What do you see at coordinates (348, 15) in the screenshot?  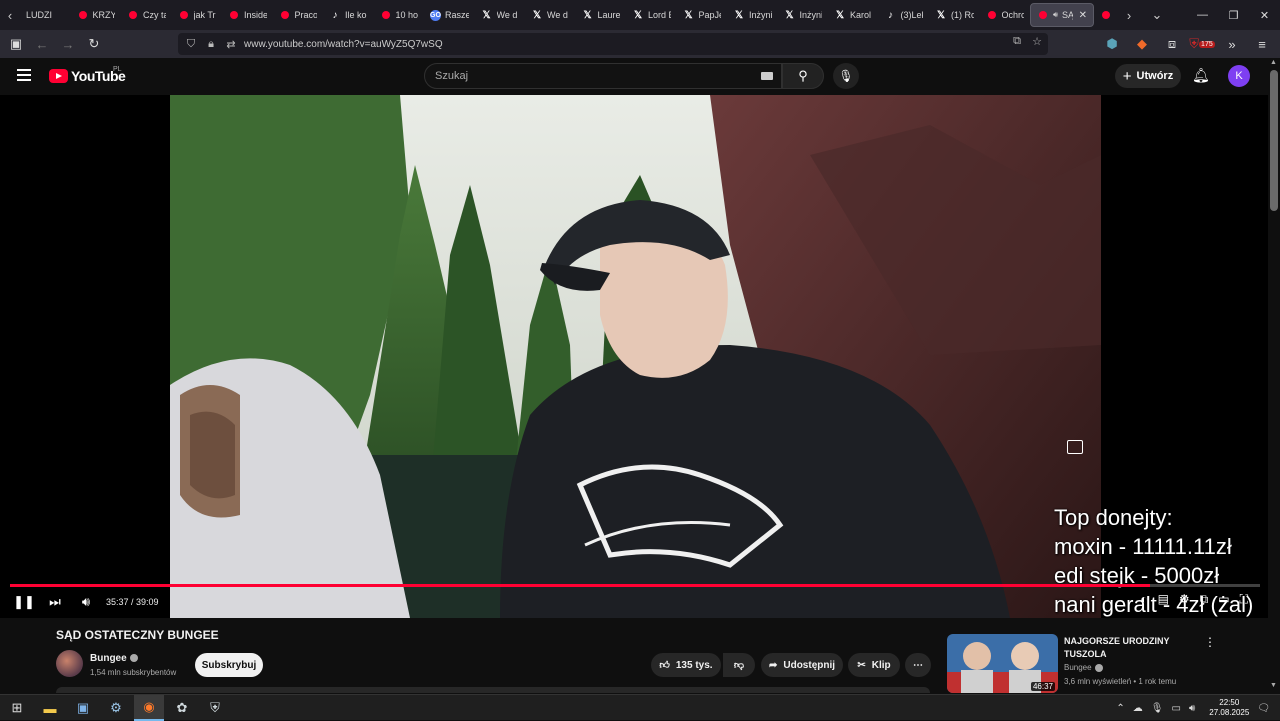 I see `browser-tab: ♪ Ile ko` at bounding box center [348, 15].